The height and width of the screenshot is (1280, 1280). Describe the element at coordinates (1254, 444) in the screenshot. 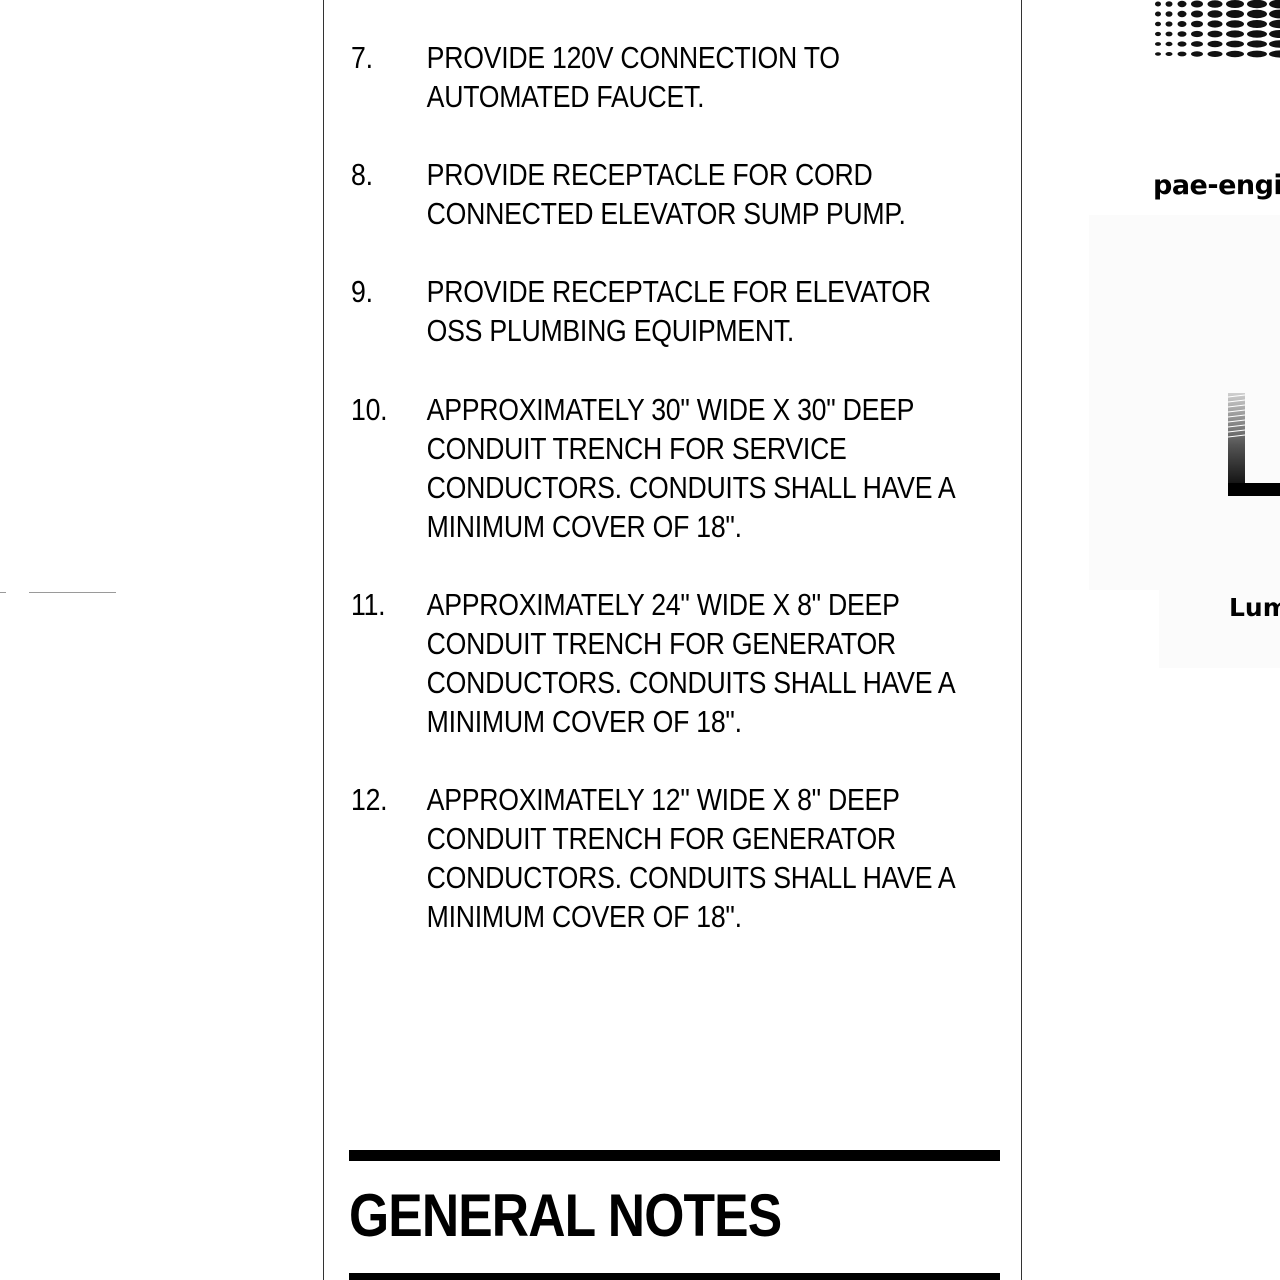

I see `large-letter-l-icon` at that location.